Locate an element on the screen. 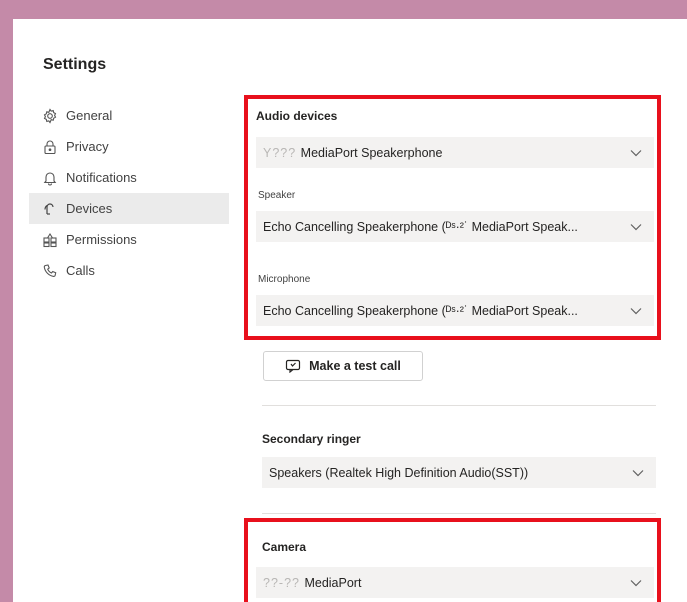  bell-icon is located at coordinates (50, 178).